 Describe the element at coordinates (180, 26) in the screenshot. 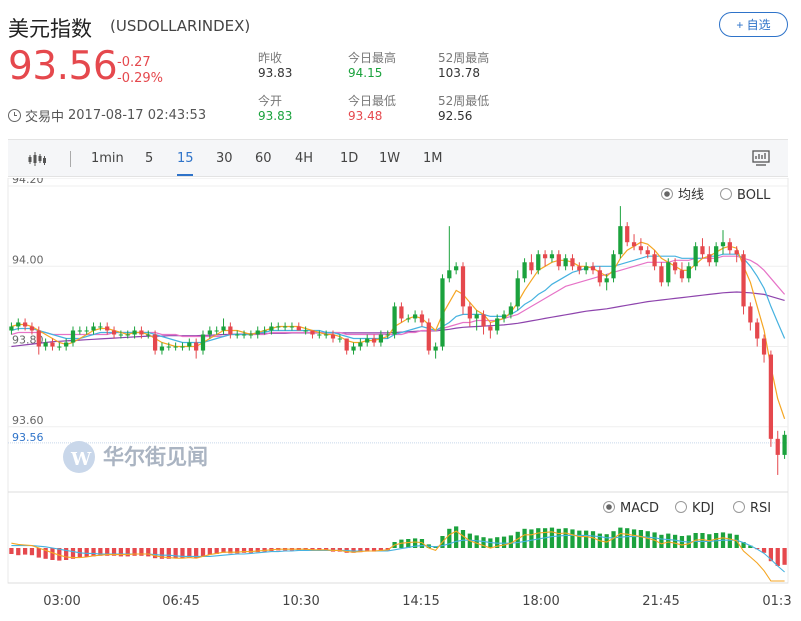

I see `instrument-code: (USDOLLARINDEX)` at that location.